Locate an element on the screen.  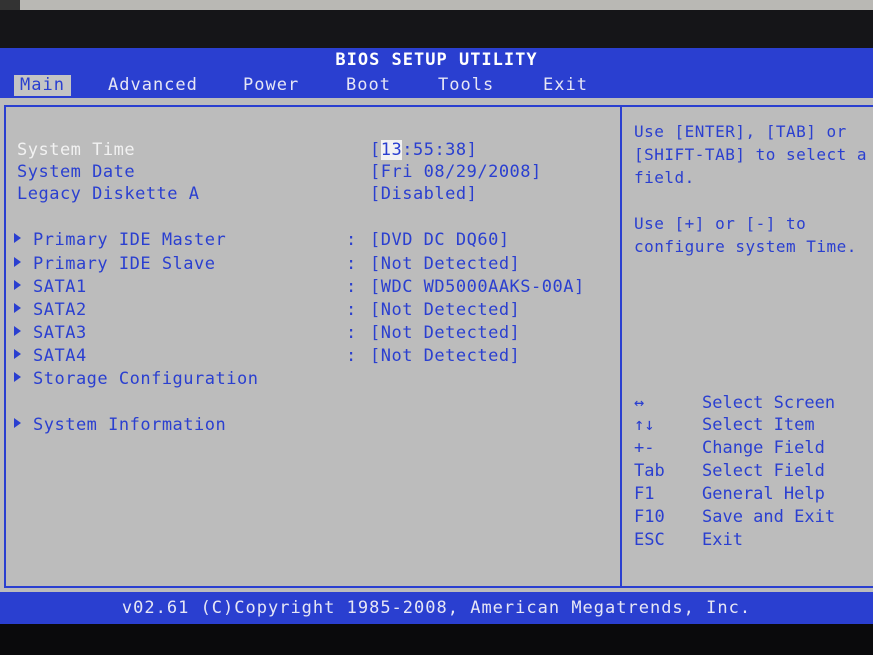
up-down-arrow-icon: ↑↓ is located at coordinates (644, 425).